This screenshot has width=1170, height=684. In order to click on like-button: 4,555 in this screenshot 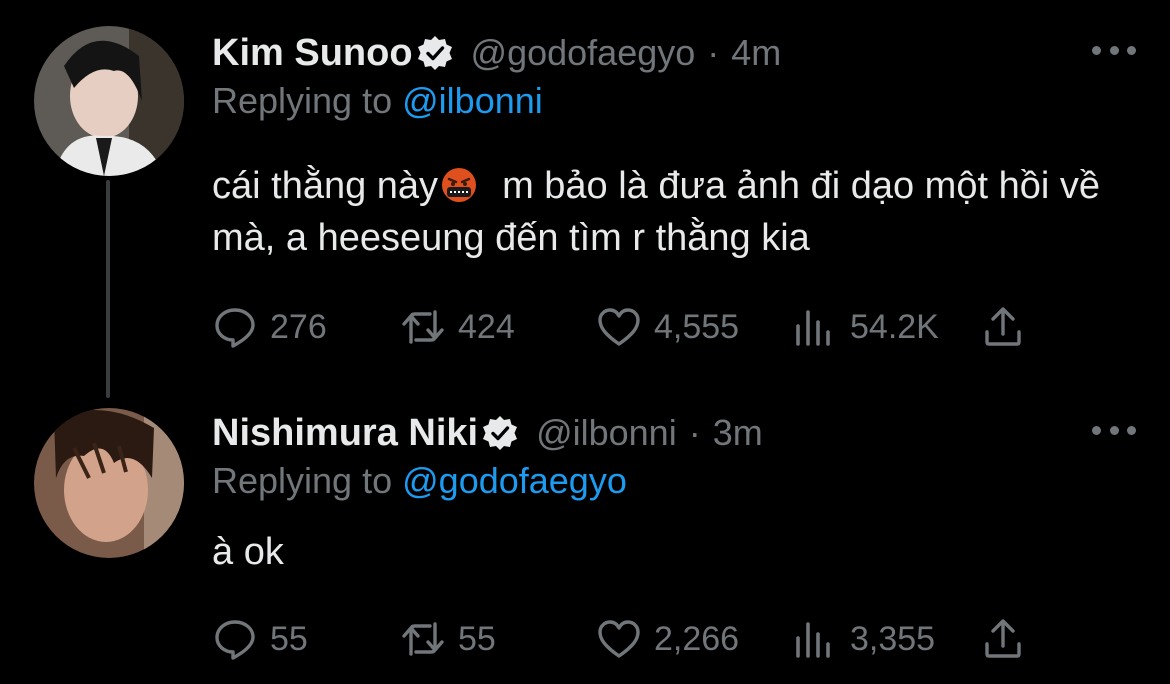, I will do `click(667, 327)`.